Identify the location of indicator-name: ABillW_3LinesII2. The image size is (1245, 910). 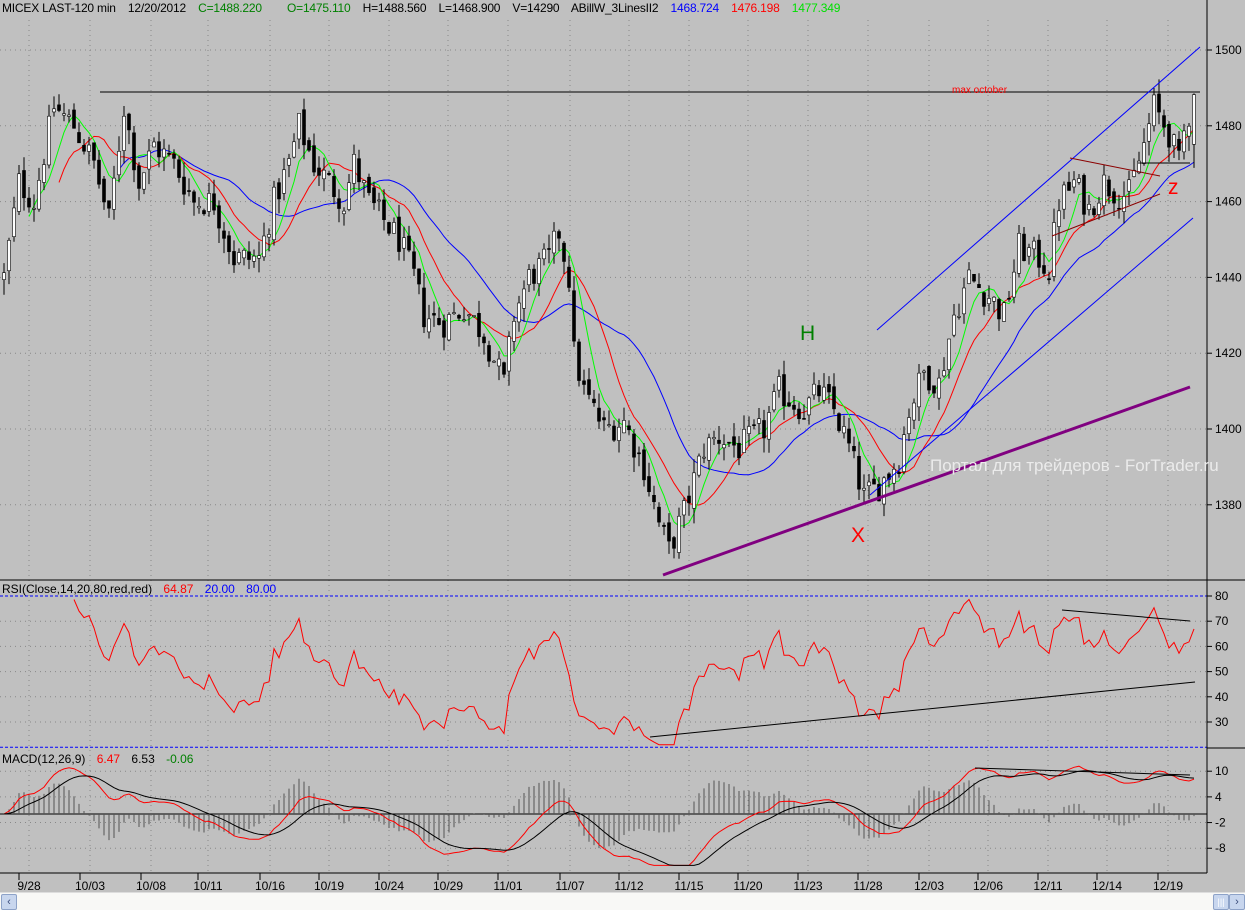
(614, 8).